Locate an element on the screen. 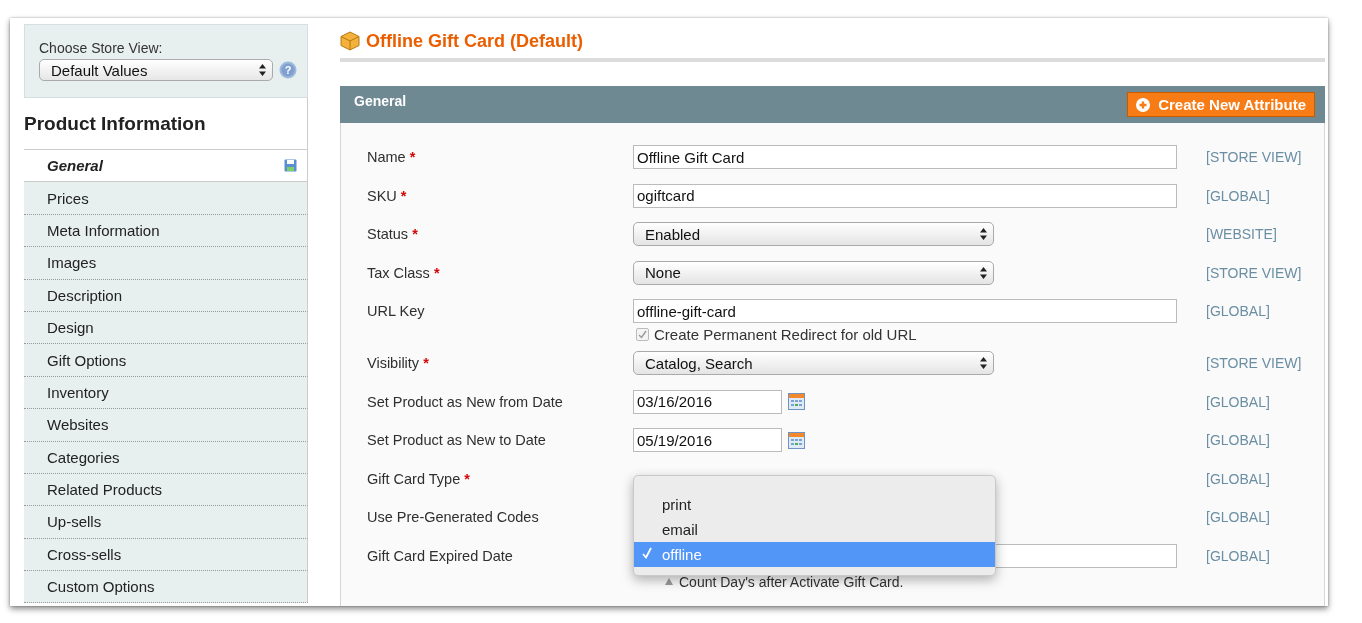  sidebar-tab: Related Products is located at coordinates (166, 490).